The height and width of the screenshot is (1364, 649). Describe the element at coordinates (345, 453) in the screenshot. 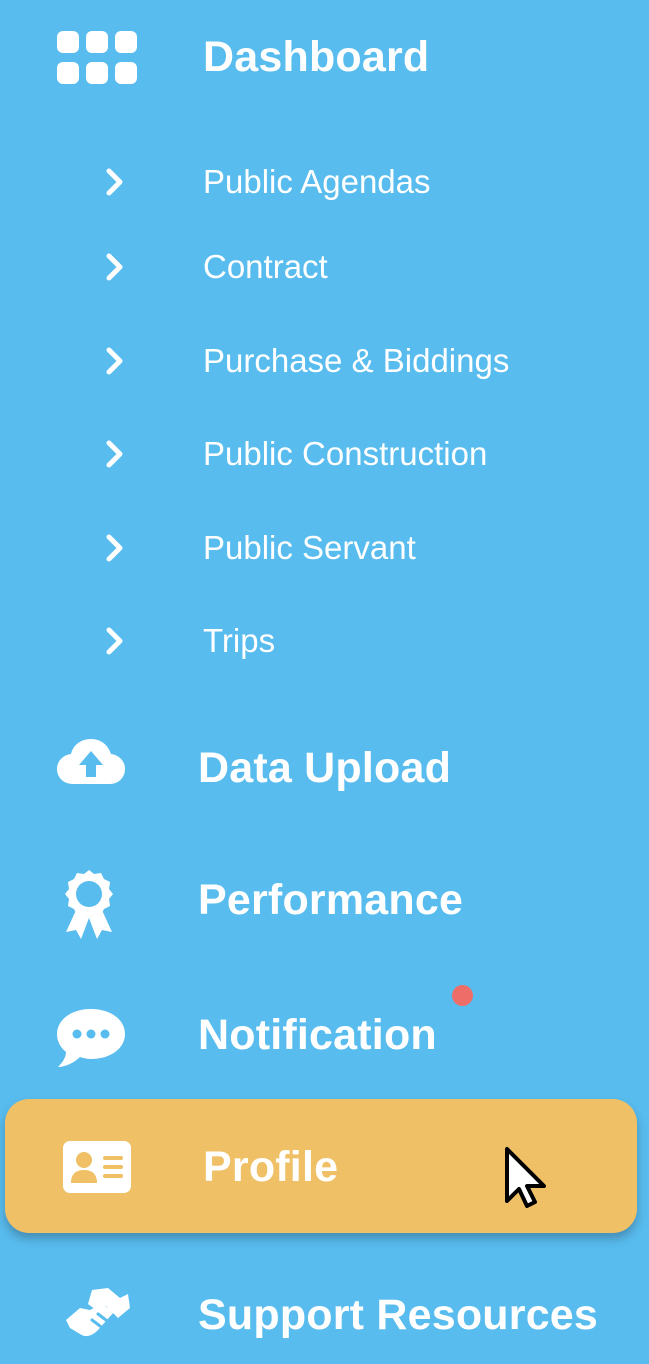

I see `submenu-item-label: Public Construction` at that location.